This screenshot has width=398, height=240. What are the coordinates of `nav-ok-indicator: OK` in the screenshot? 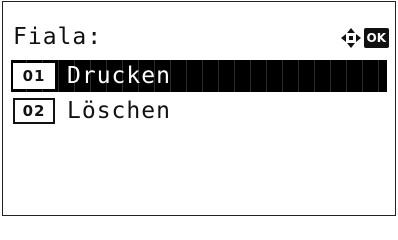 It's located at (364, 38).